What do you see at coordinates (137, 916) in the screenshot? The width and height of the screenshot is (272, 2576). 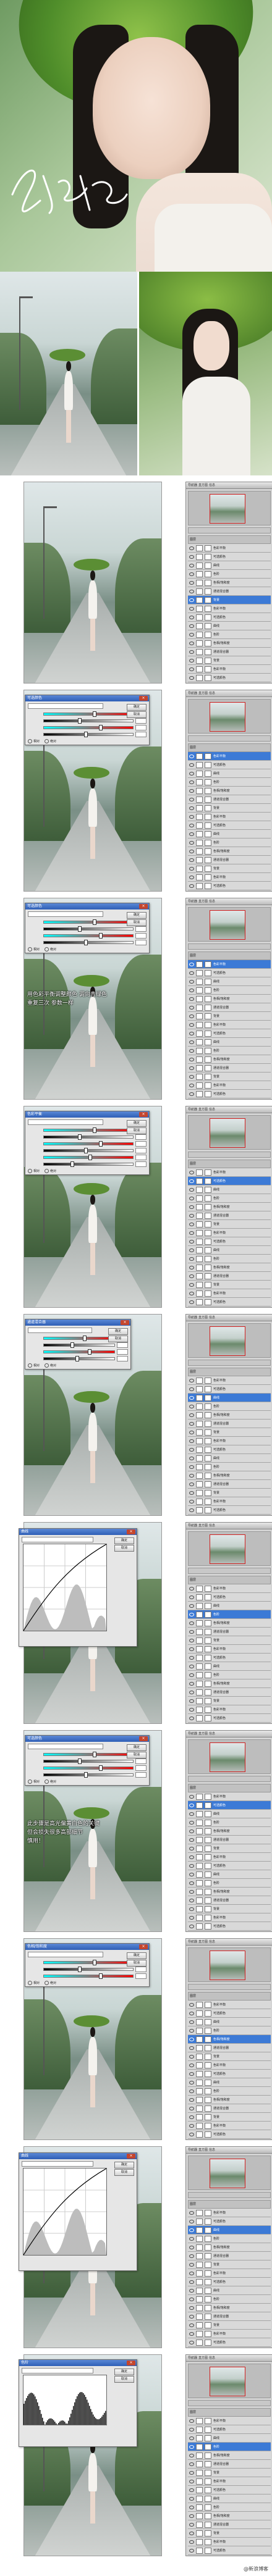 I see `ok-button: 确定` at bounding box center [137, 916].